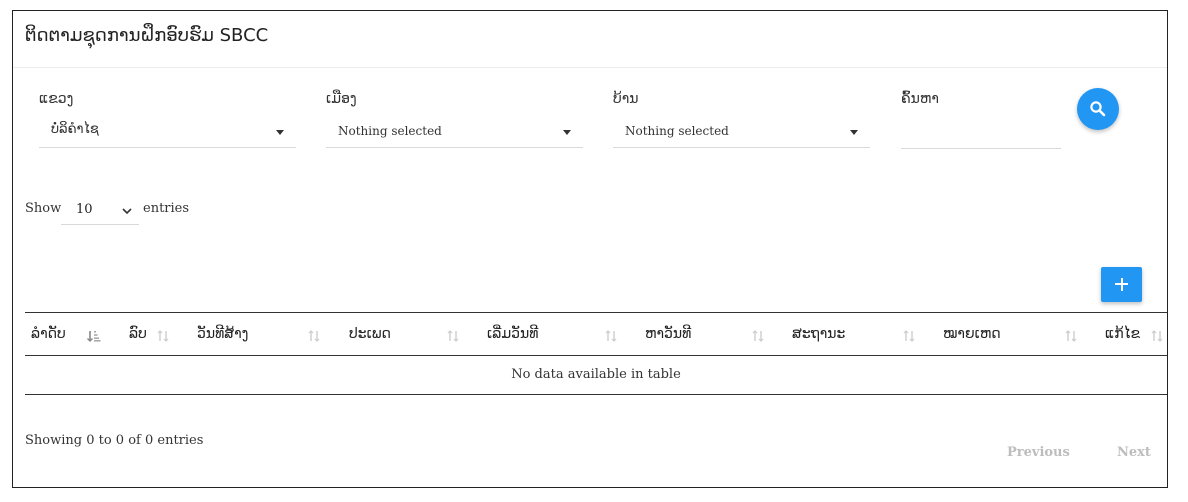  Describe the element at coordinates (590, 67) in the screenshot. I see `title-divider` at that location.